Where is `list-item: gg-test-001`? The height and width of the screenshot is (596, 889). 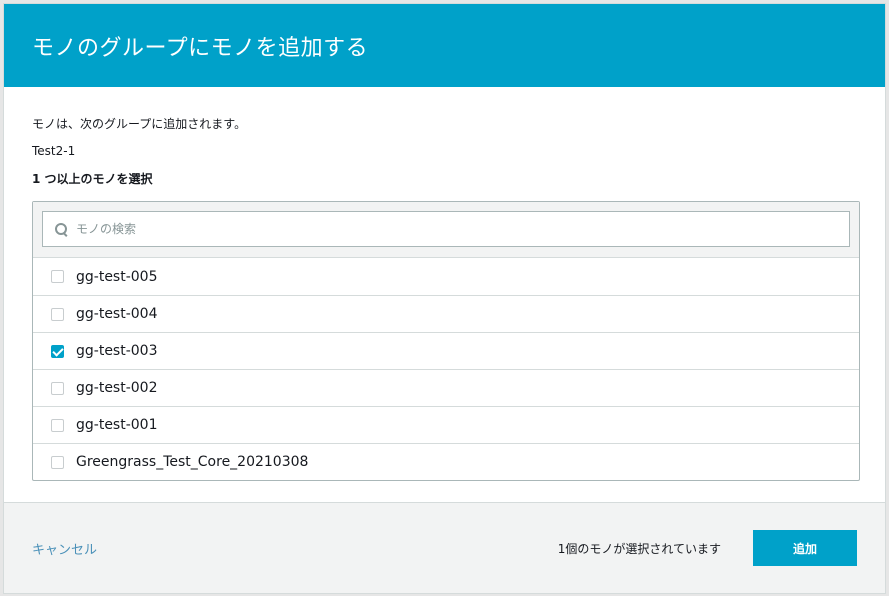 list-item: gg-test-001 is located at coordinates (446, 424).